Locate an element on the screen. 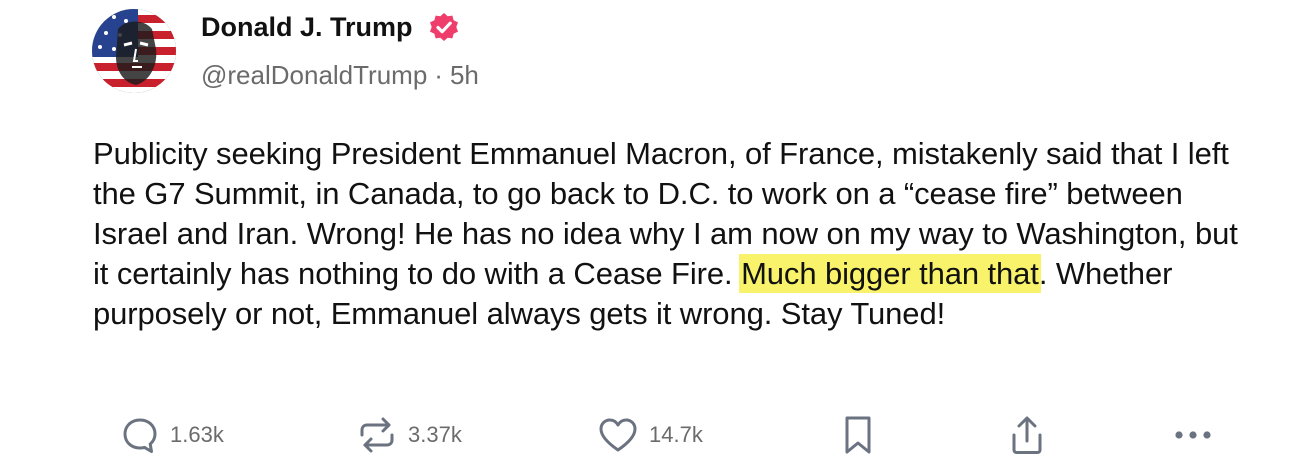  author-name: Donald J. Trump is located at coordinates (307, 27).